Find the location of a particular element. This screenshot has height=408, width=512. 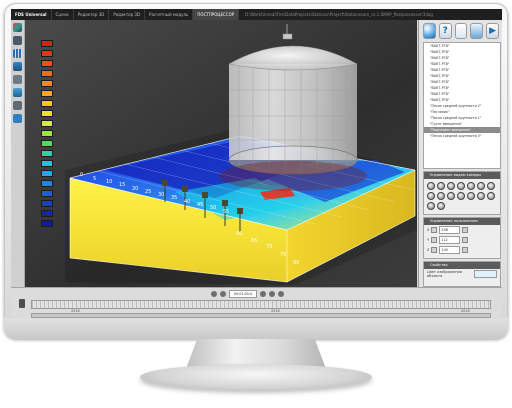

layer-list-item: "Песок средней крупности 3" is located at coordinates (462, 136).